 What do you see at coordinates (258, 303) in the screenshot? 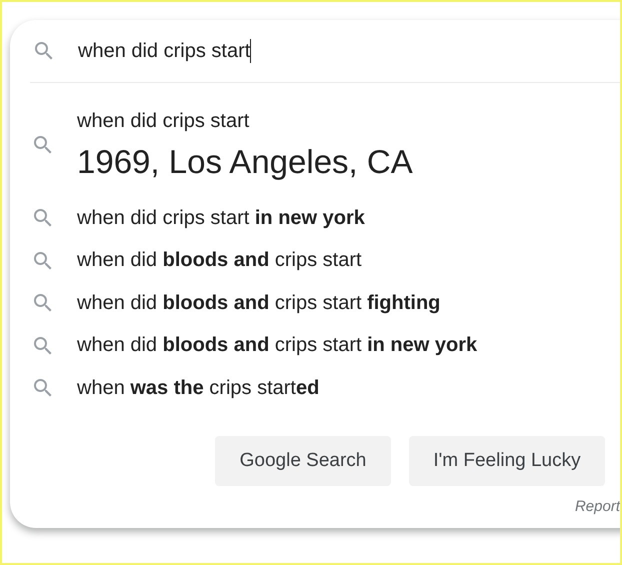
I see `suggestion-item: when did bloods and crips start fighting` at bounding box center [258, 303].